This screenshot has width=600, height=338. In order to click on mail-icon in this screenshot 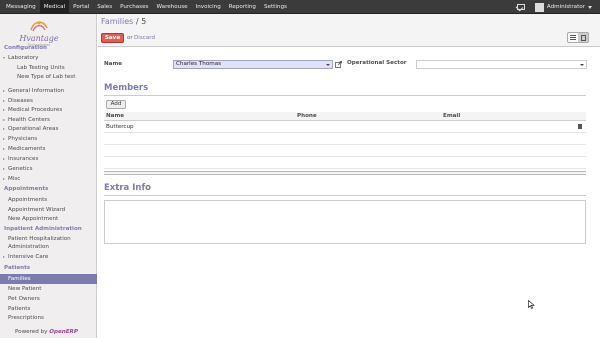, I will do `click(520, 7)`.